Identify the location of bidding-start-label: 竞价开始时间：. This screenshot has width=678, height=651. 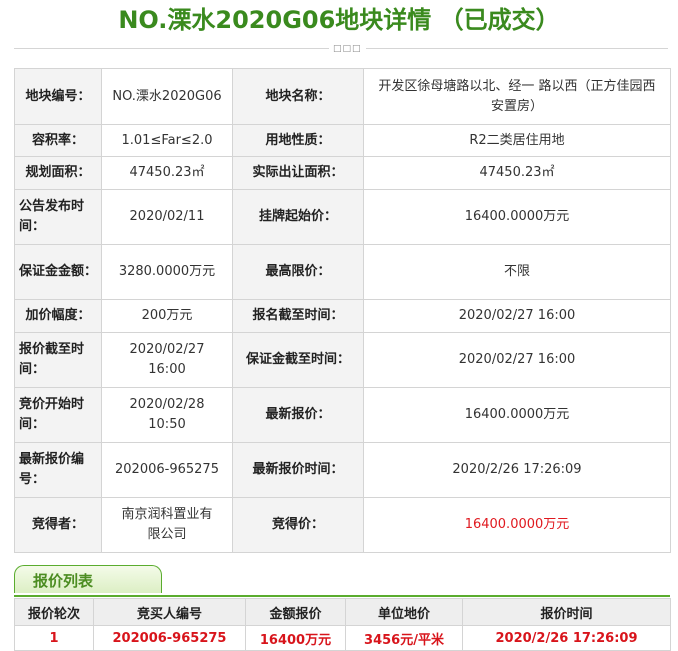
(58, 415).